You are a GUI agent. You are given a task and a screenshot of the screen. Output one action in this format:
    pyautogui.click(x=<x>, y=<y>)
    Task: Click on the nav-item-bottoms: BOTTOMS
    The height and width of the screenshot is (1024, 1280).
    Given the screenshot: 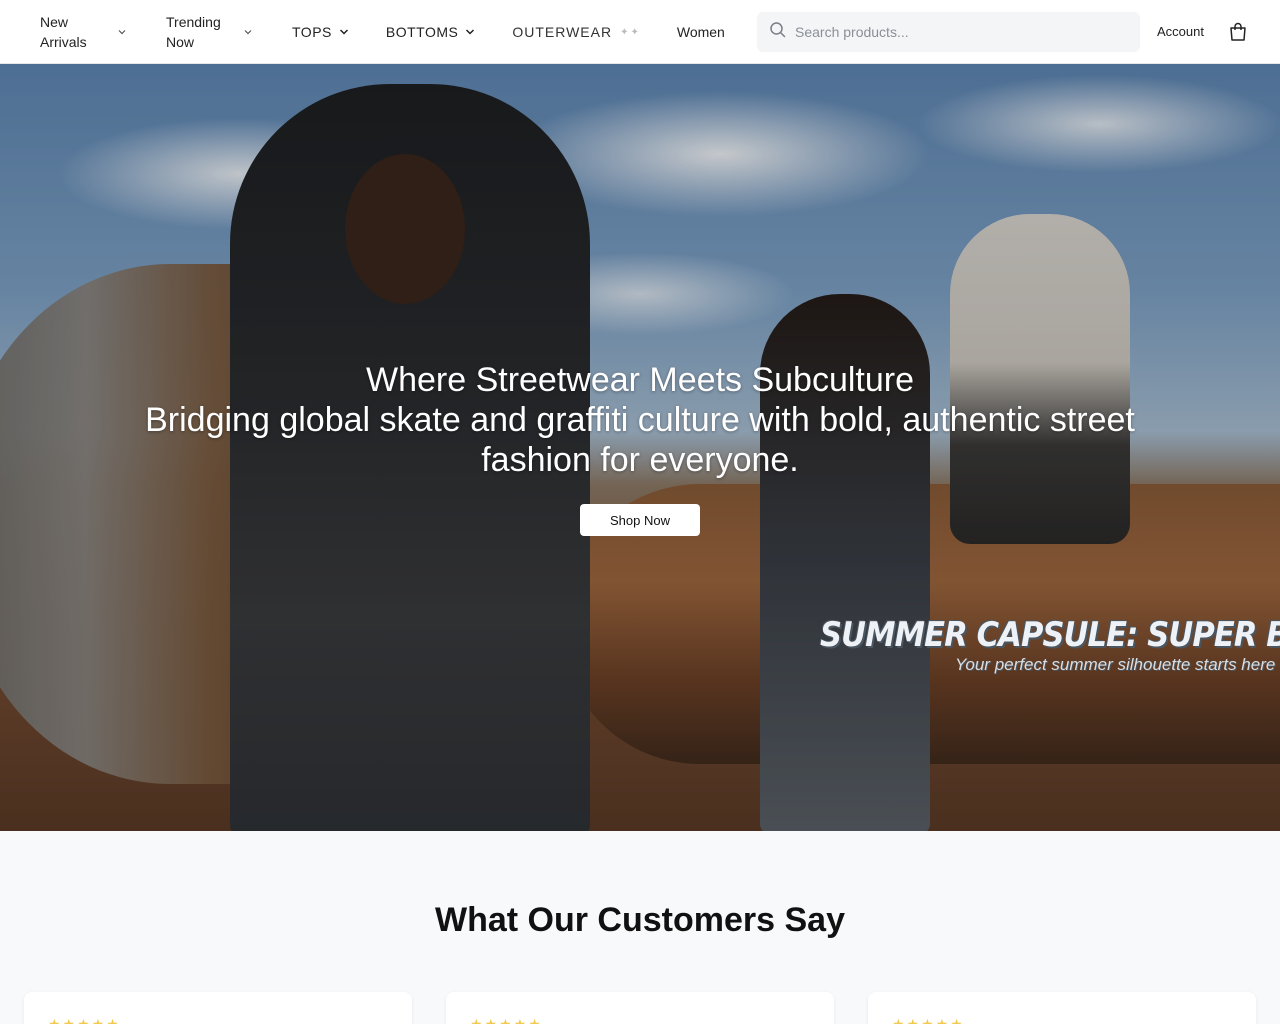 What is the action you would take?
    pyautogui.click(x=431, y=32)
    